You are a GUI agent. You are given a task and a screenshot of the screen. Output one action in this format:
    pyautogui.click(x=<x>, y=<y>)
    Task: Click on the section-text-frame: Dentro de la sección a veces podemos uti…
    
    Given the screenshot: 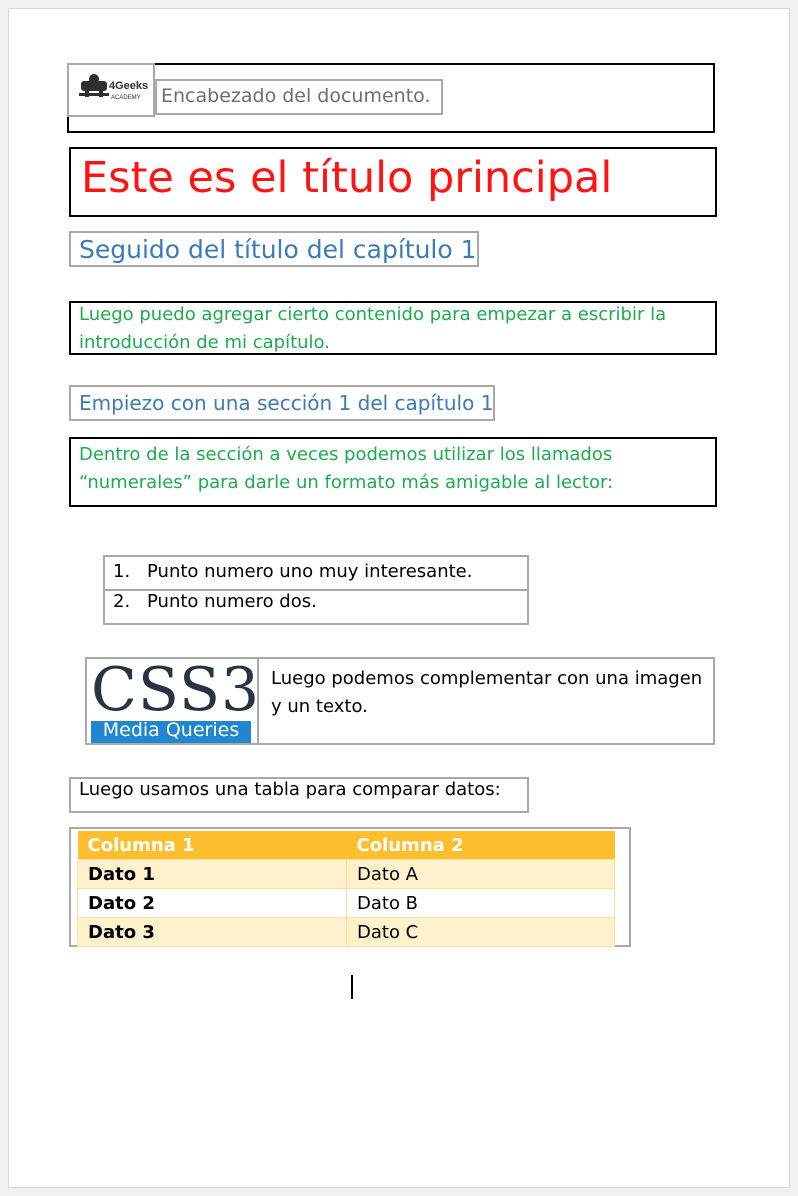 What is the action you would take?
    pyautogui.click(x=393, y=472)
    